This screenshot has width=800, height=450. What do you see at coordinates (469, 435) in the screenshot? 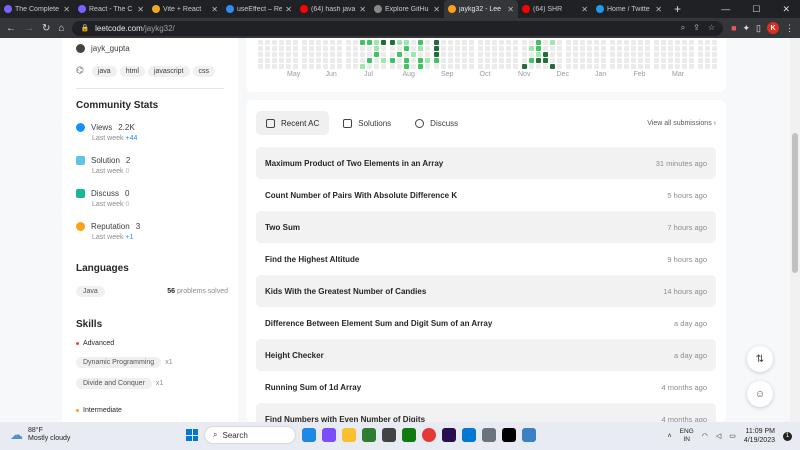
I see `vscode-icon` at bounding box center [469, 435].